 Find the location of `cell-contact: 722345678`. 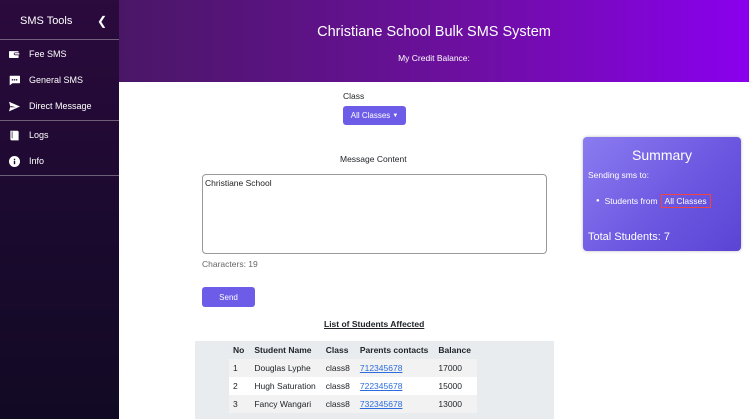

cell-contact: 722345678 is located at coordinates (395, 386).